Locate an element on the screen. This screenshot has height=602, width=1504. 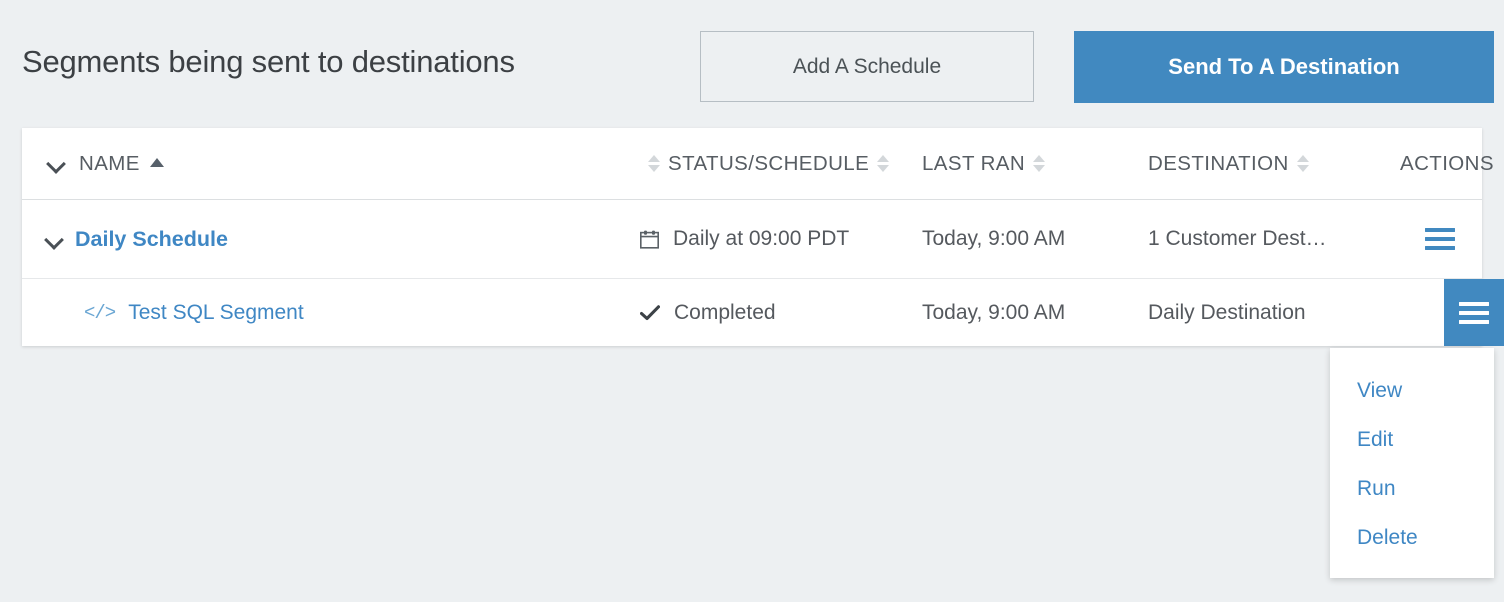
sort-ascending-icon is located at coordinates (156, 162).